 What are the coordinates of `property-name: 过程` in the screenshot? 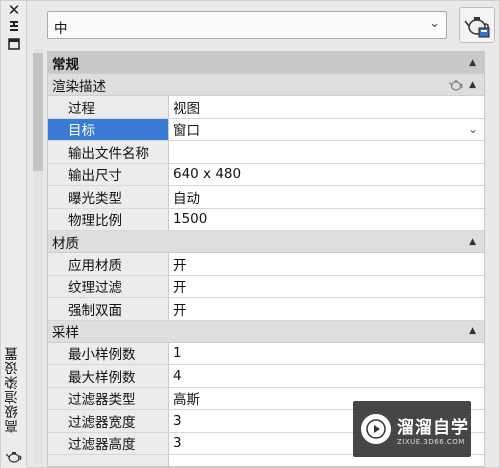 It's located at (108, 107).